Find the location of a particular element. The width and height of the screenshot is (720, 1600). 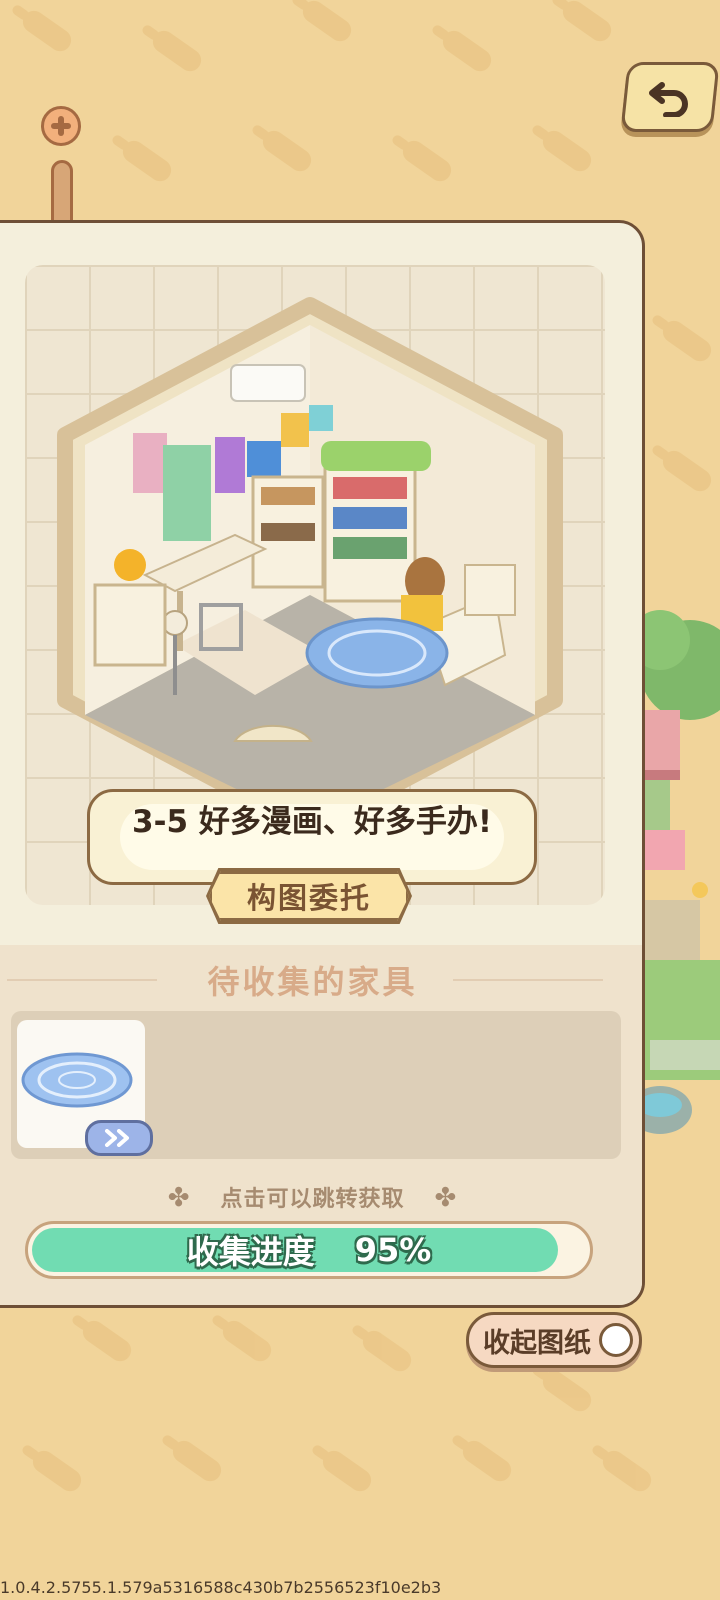

commission-tag: 构图委托 is located at coordinates (309, 896).